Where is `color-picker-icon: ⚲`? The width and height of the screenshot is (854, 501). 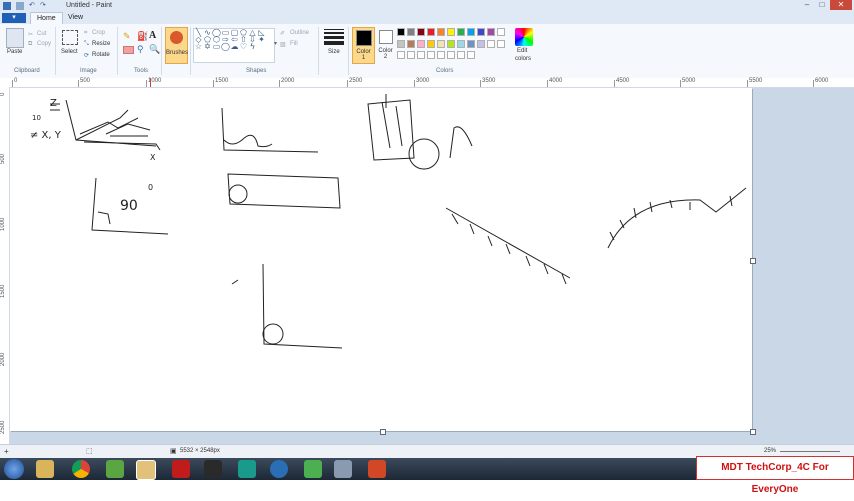 color-picker-icon: ⚲ is located at coordinates (140, 49).